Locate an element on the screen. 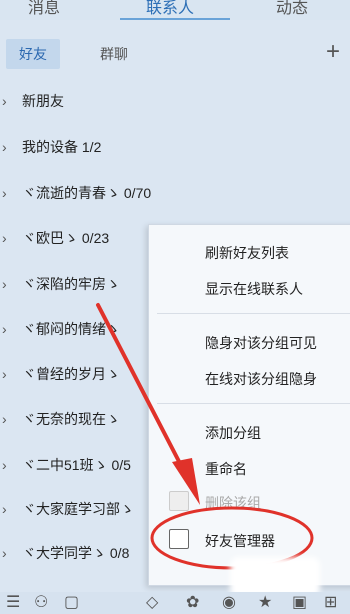 Image resolution: width=350 pixels, height=614 pixels. add-icon: + is located at coordinates (333, 52).